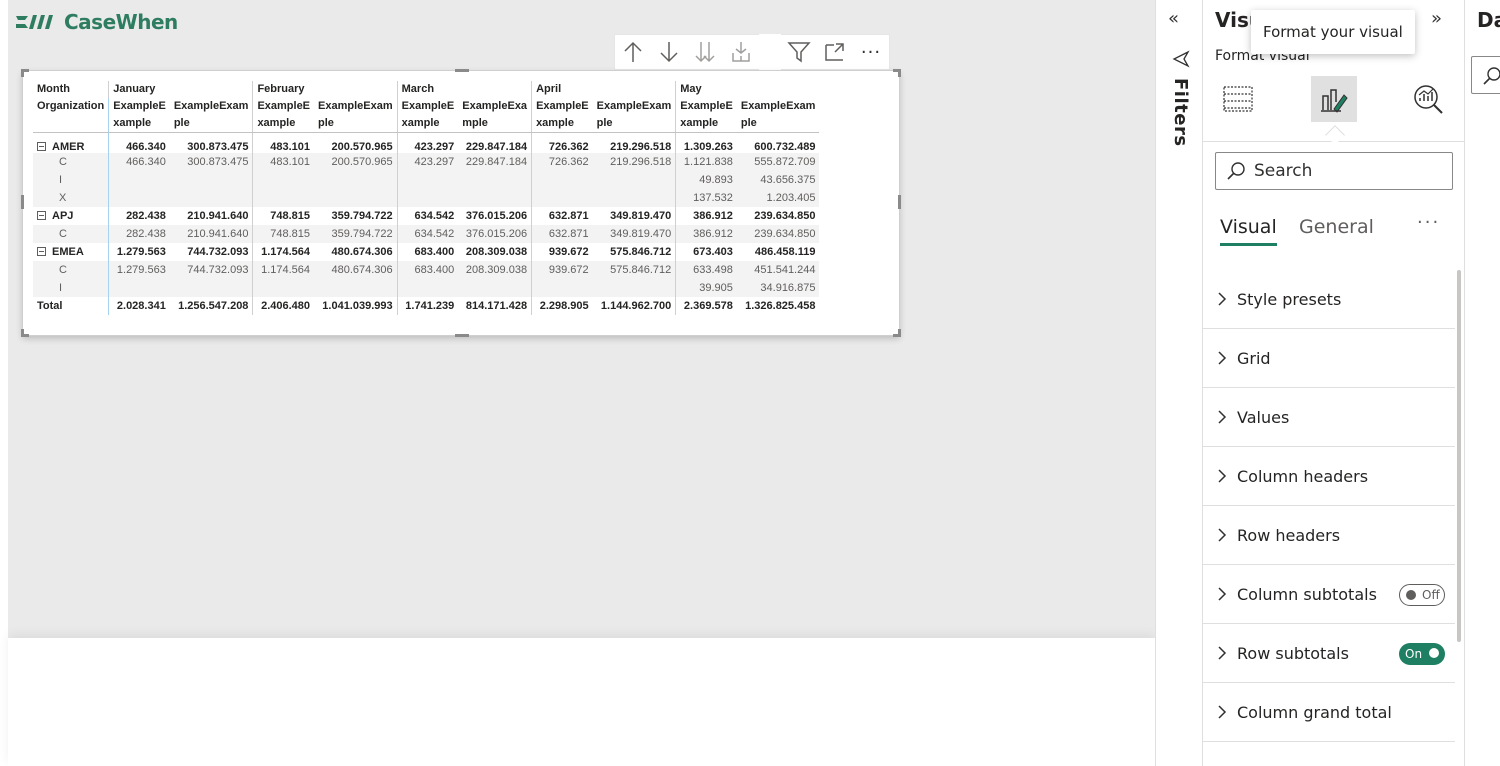 Image resolution: width=1500 pixels, height=766 pixels. I want to click on row-header: APJ, so click(71, 216).